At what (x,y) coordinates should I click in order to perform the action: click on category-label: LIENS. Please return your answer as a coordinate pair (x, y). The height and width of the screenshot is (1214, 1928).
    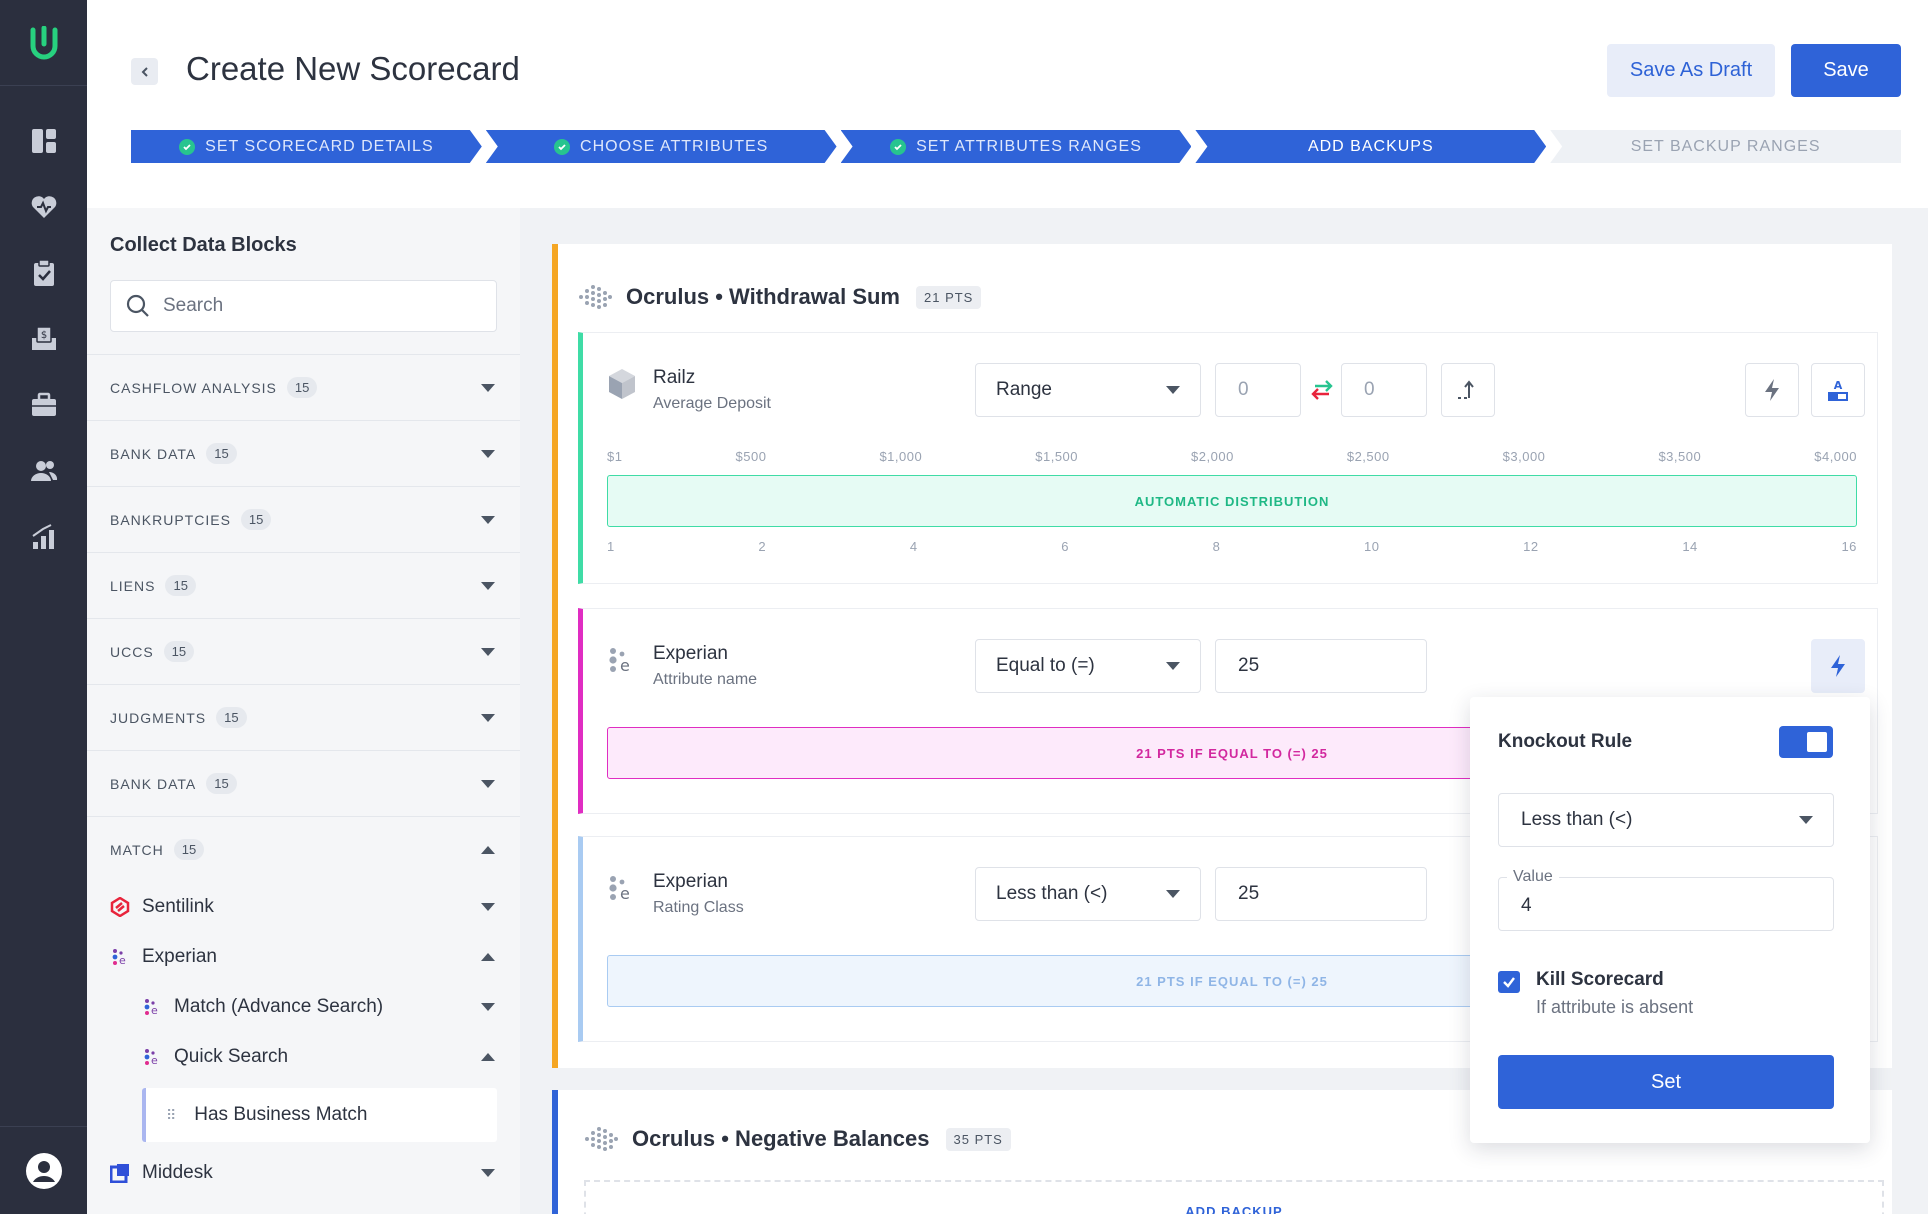
    Looking at the image, I should click on (133, 585).